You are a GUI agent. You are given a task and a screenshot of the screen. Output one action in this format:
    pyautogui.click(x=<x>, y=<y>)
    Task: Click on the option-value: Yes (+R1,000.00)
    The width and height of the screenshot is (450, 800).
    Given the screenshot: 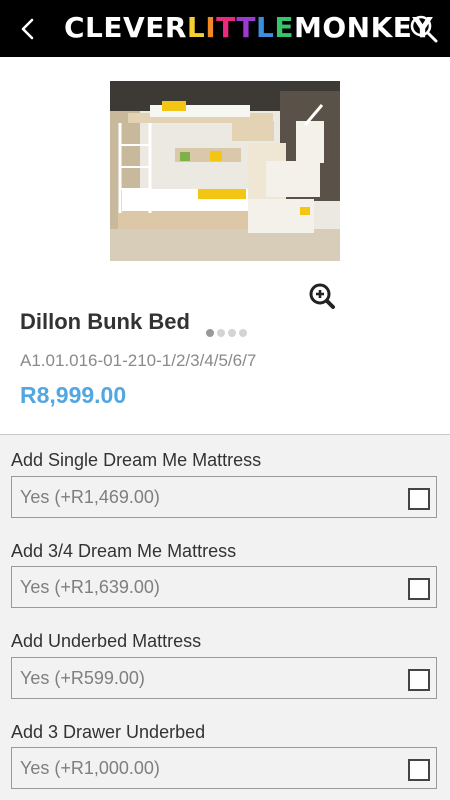 What is the action you would take?
    pyautogui.click(x=90, y=768)
    